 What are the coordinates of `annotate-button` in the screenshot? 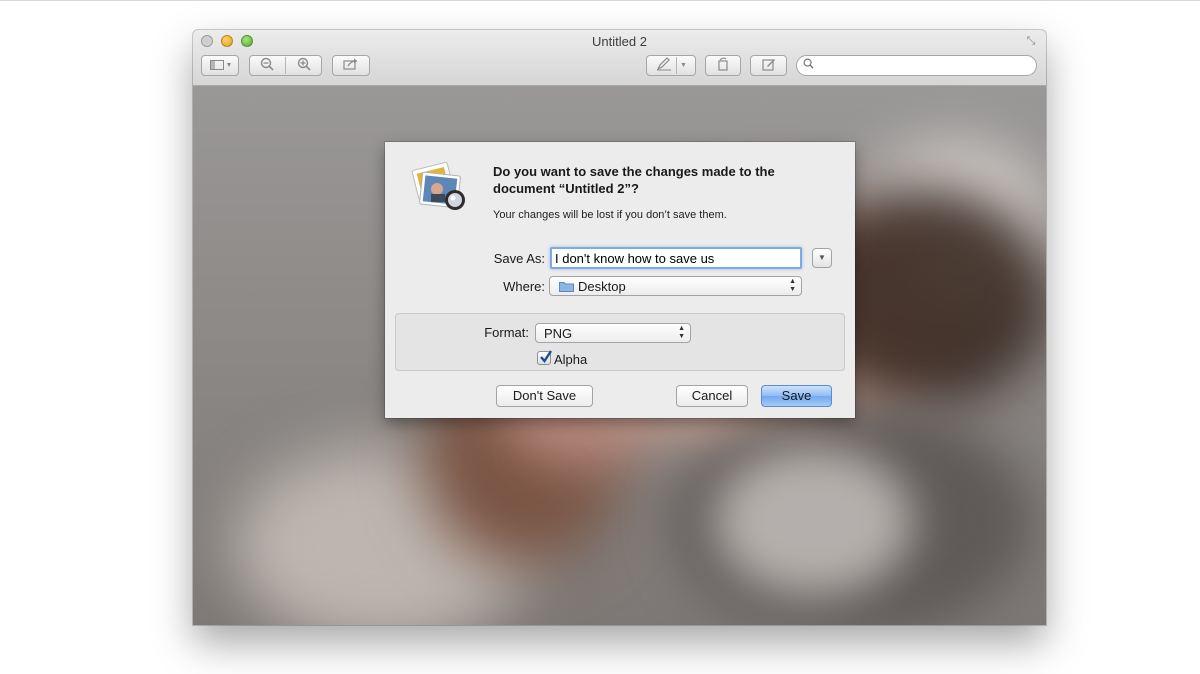 It's located at (768, 65).